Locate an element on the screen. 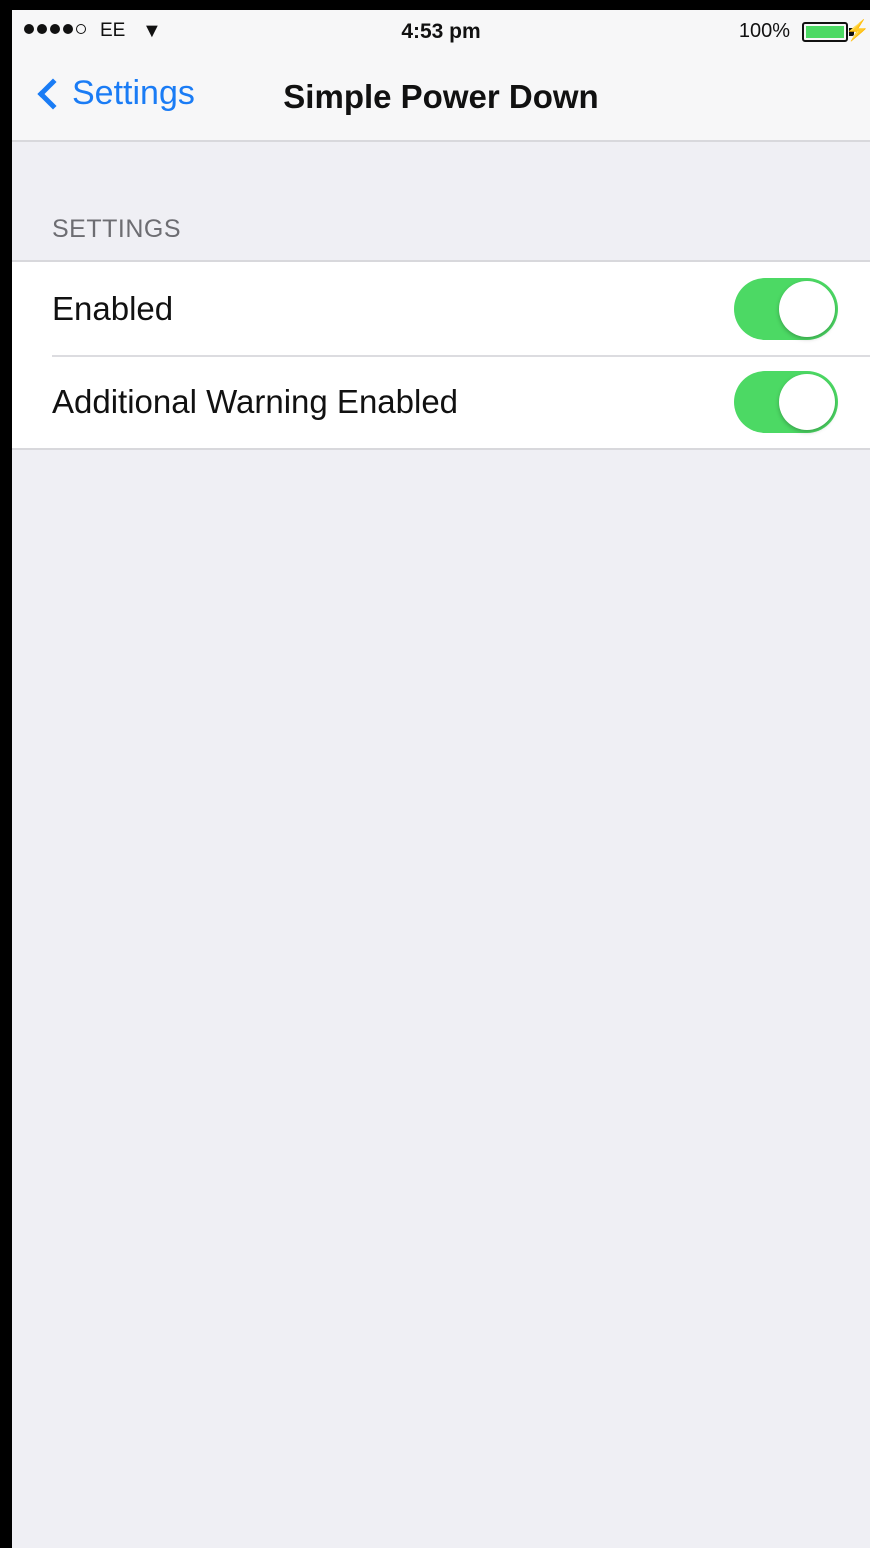 This screenshot has width=870, height=1548. battery-icon is located at coordinates (825, 32).